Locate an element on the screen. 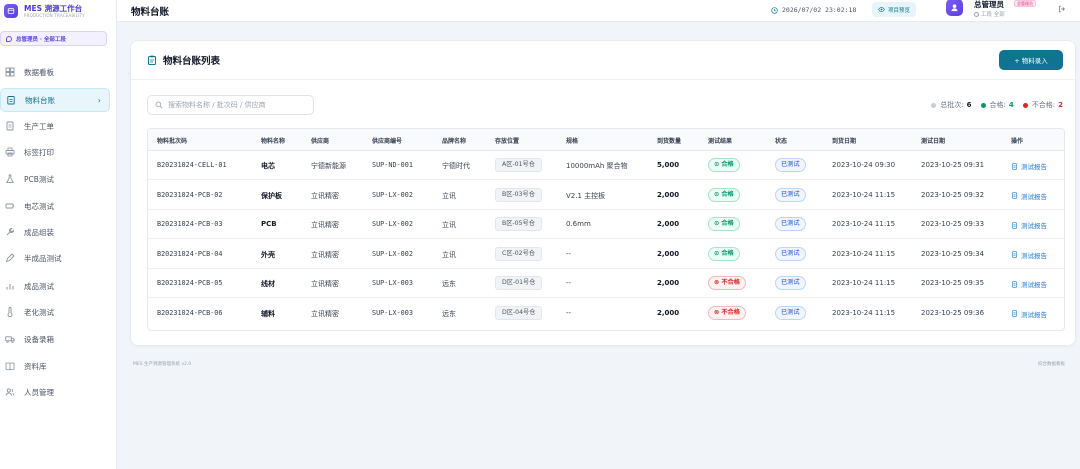 This screenshot has width=1080, height=469. column-header-status: 状态 is located at coordinates (781, 140).